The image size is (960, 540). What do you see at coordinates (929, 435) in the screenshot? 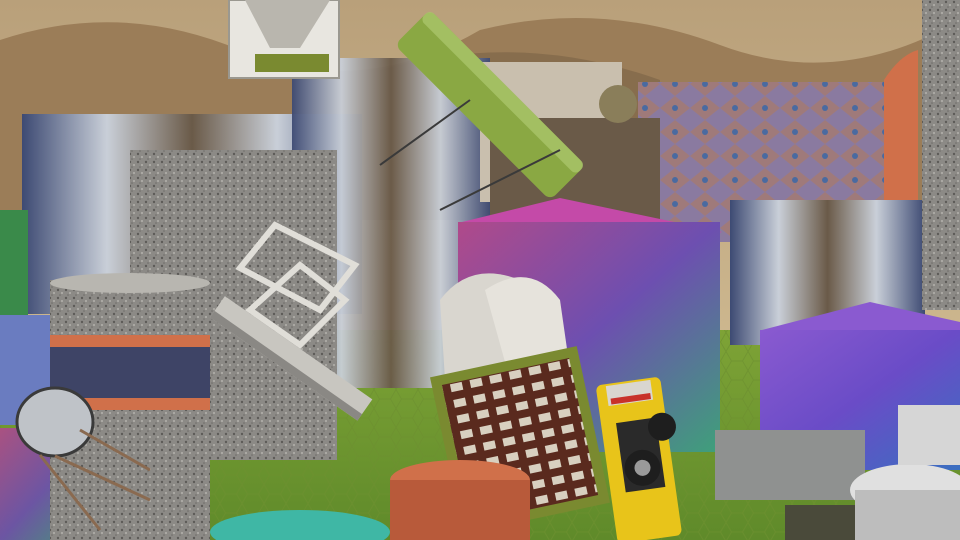
I see `white-slab-right` at bounding box center [929, 435].